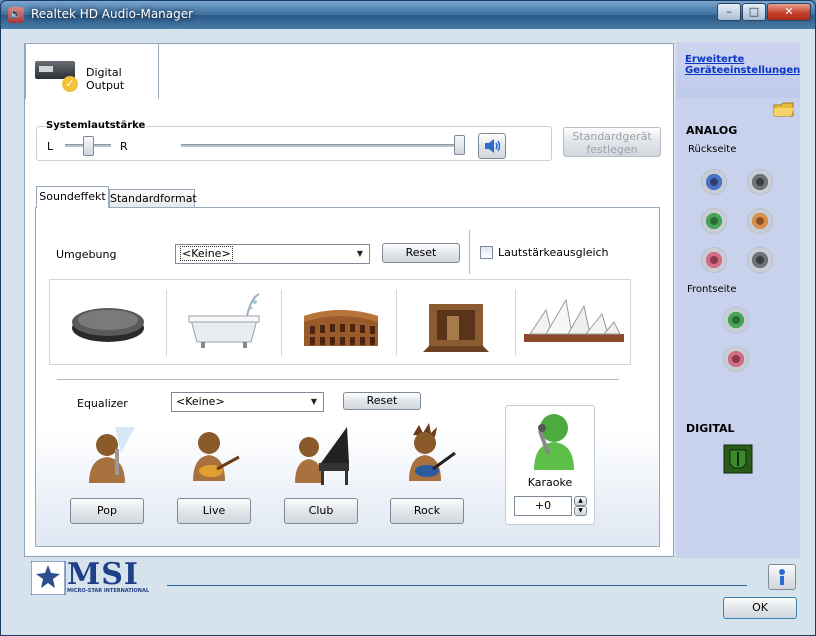 This screenshot has height=636, width=816. I want to click on digital-output-port-icon, so click(738, 459).